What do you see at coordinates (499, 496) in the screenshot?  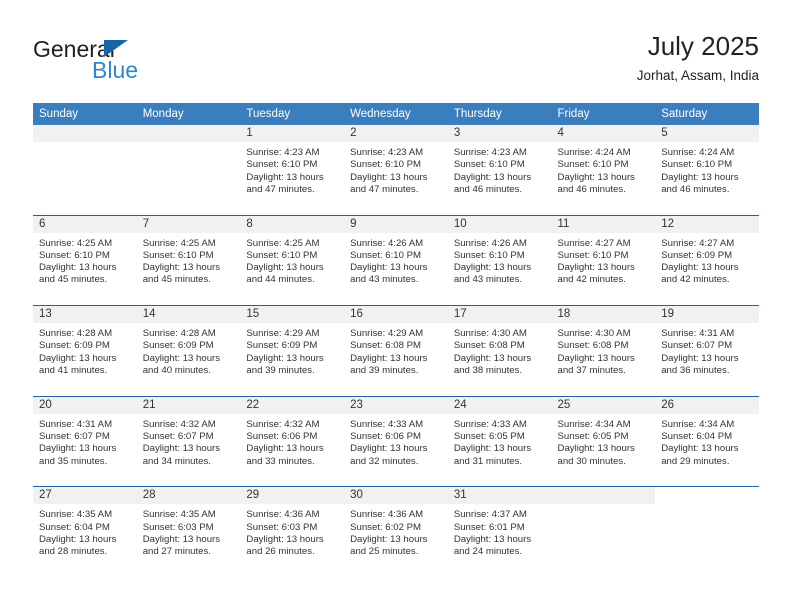 I see `day-number: 31` at bounding box center [499, 496].